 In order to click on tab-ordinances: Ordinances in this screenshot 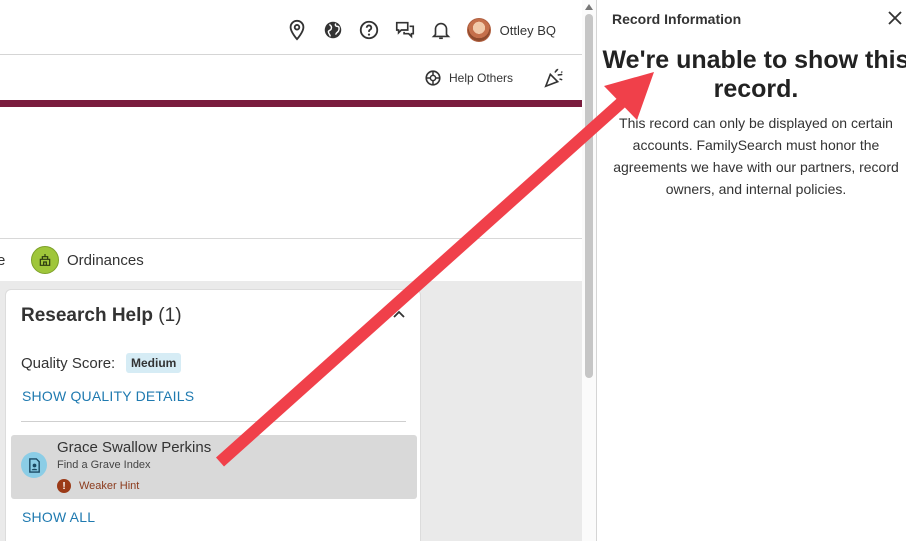, I will do `click(87, 260)`.